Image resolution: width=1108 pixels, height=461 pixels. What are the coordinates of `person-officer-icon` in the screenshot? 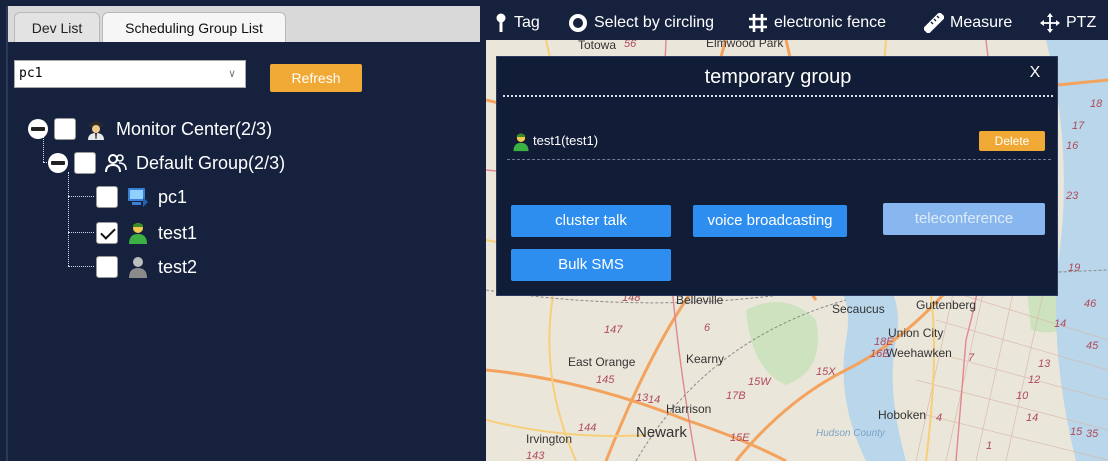 It's located at (96, 130).